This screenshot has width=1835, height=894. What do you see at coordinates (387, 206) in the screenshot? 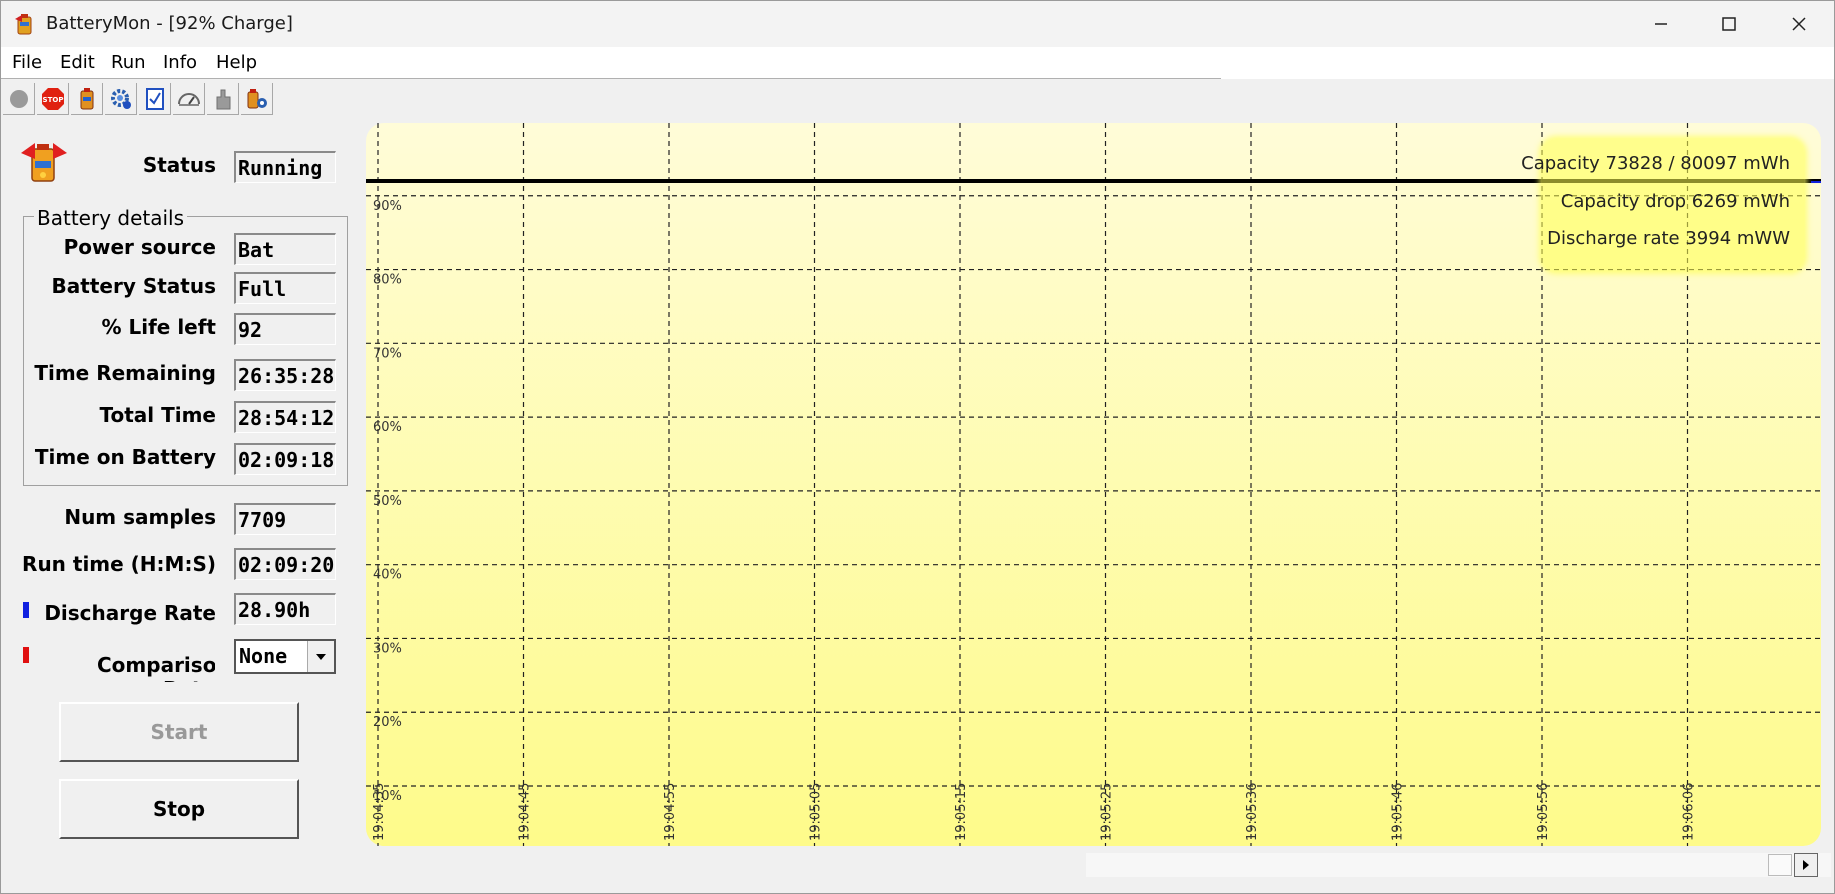
I see `y-tick-label: 90%` at bounding box center [387, 206].